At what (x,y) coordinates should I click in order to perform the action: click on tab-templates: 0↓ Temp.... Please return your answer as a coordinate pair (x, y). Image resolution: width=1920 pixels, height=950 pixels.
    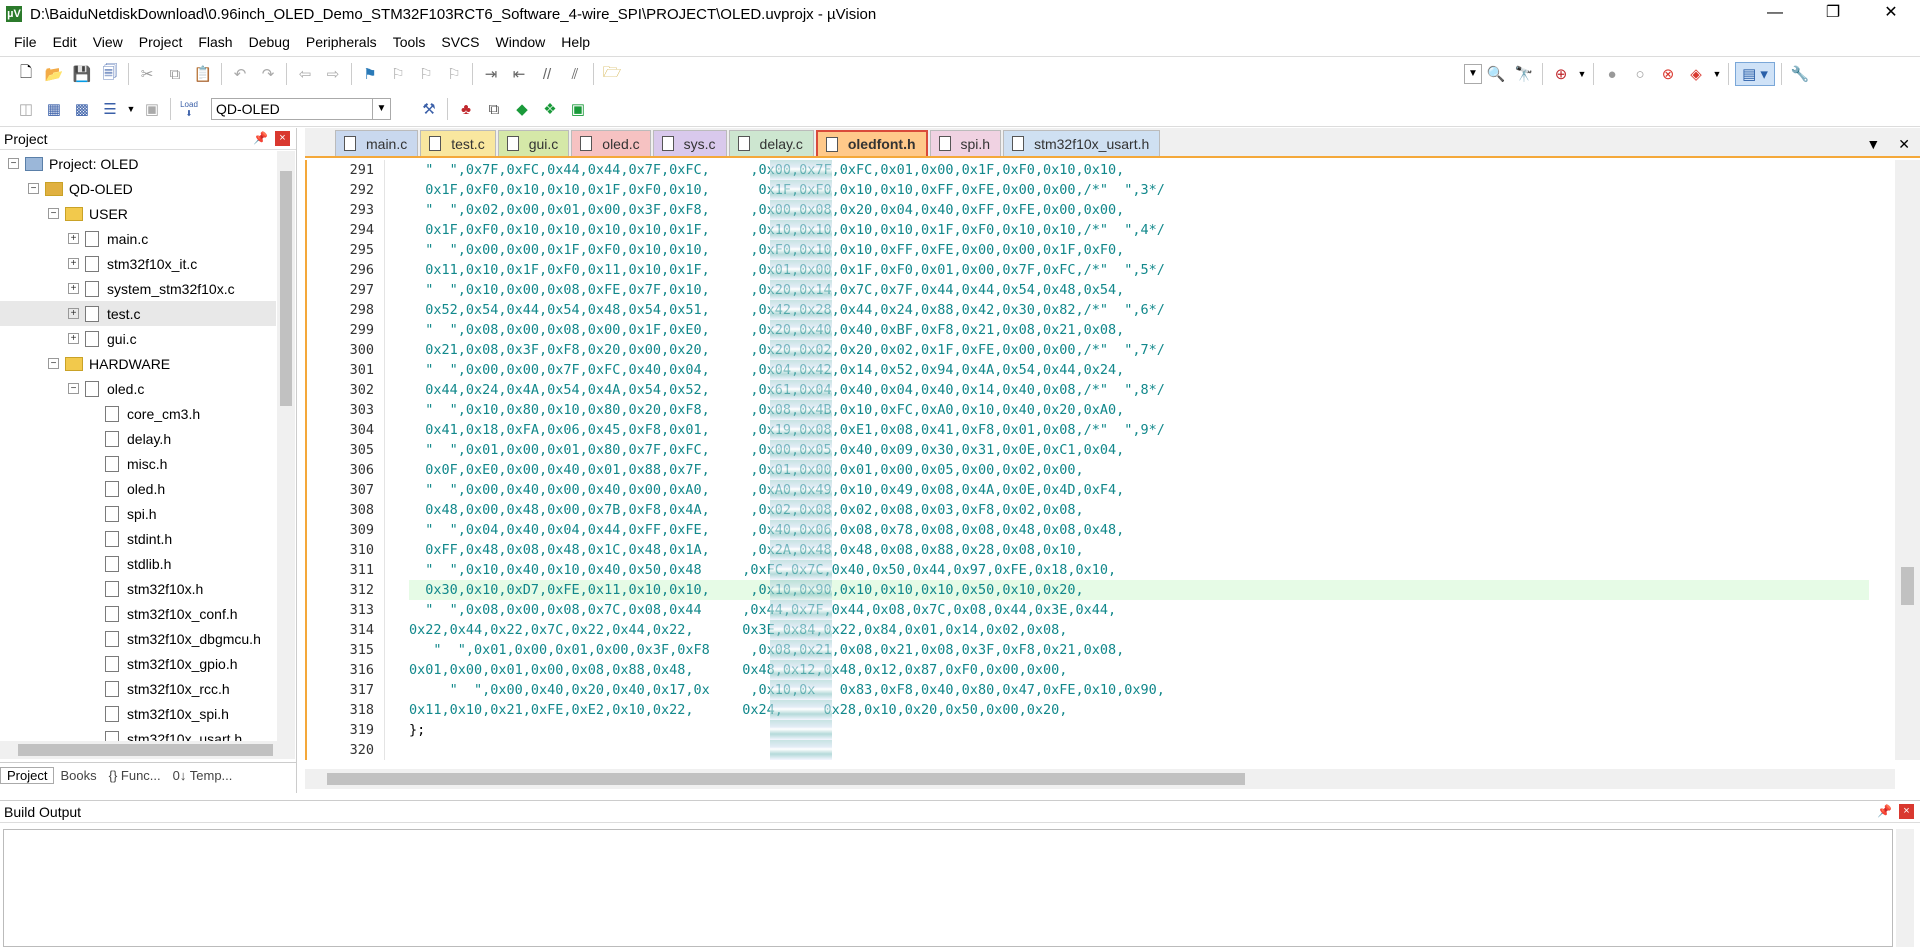
    Looking at the image, I should click on (203, 775).